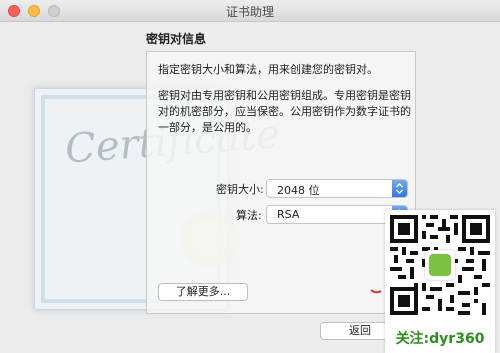  What do you see at coordinates (268, 69) in the screenshot?
I see `intro-text: 指定密钥大小和算法，用来创建您的密钥对。` at bounding box center [268, 69].